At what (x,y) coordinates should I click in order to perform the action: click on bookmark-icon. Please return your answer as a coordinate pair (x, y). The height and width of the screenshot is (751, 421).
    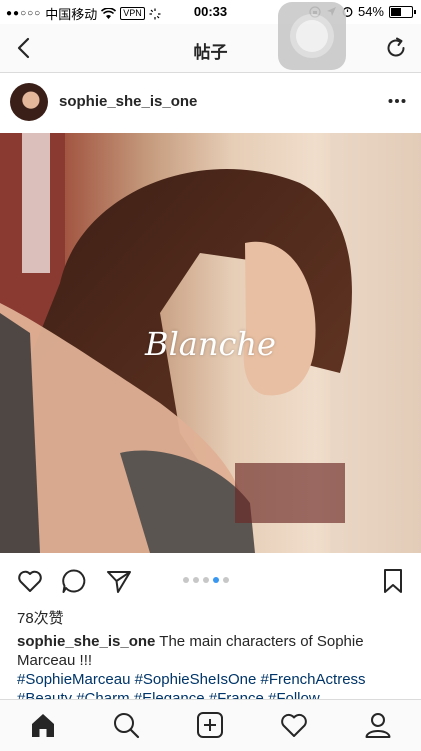
    Looking at the image, I should click on (393, 581).